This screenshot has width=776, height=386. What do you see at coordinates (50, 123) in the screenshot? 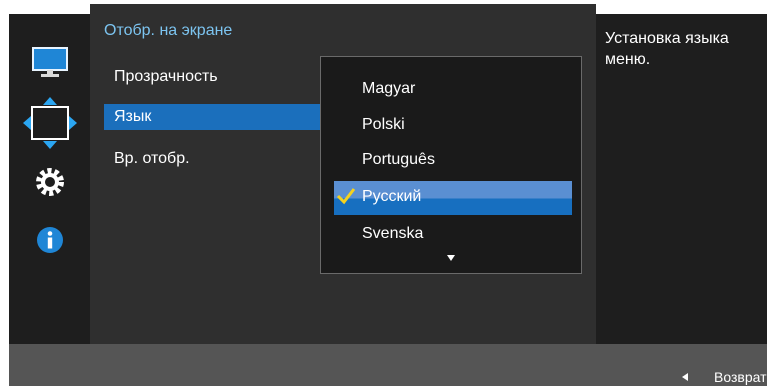
I see `move-arrows-icon` at bounding box center [50, 123].